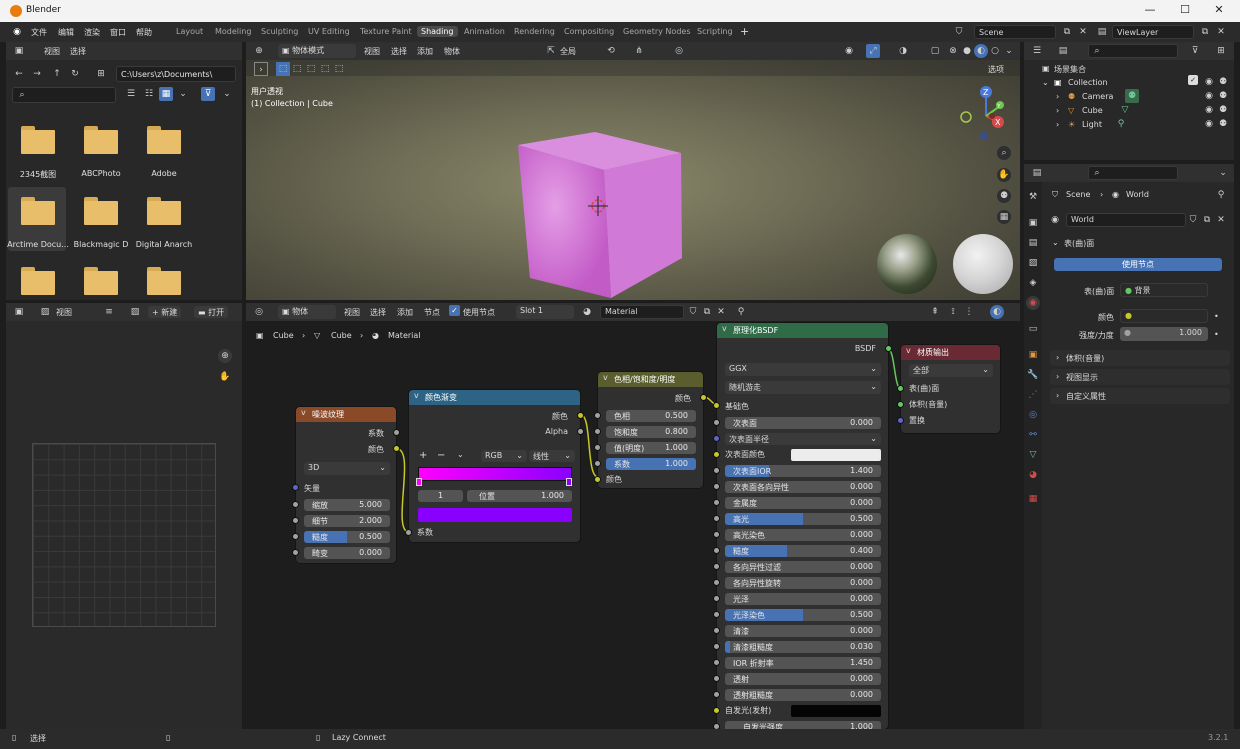  Describe the element at coordinates (803, 535) in the screenshot. I see `bsdf-slider: 高光染色 0.000` at that location.